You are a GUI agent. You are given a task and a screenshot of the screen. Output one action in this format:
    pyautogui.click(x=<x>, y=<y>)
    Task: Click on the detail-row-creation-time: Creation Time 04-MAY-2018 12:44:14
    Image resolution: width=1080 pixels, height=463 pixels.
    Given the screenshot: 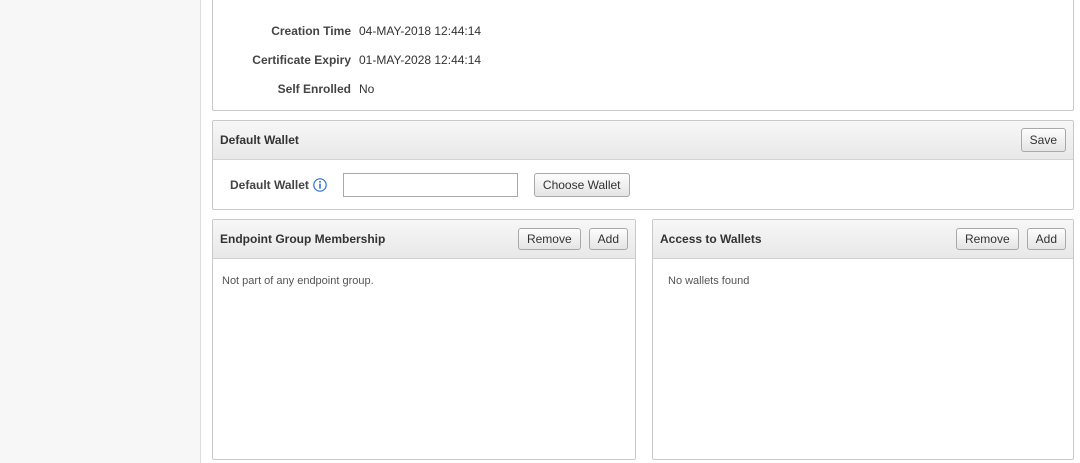 What is the action you would take?
    pyautogui.click(x=513, y=31)
    